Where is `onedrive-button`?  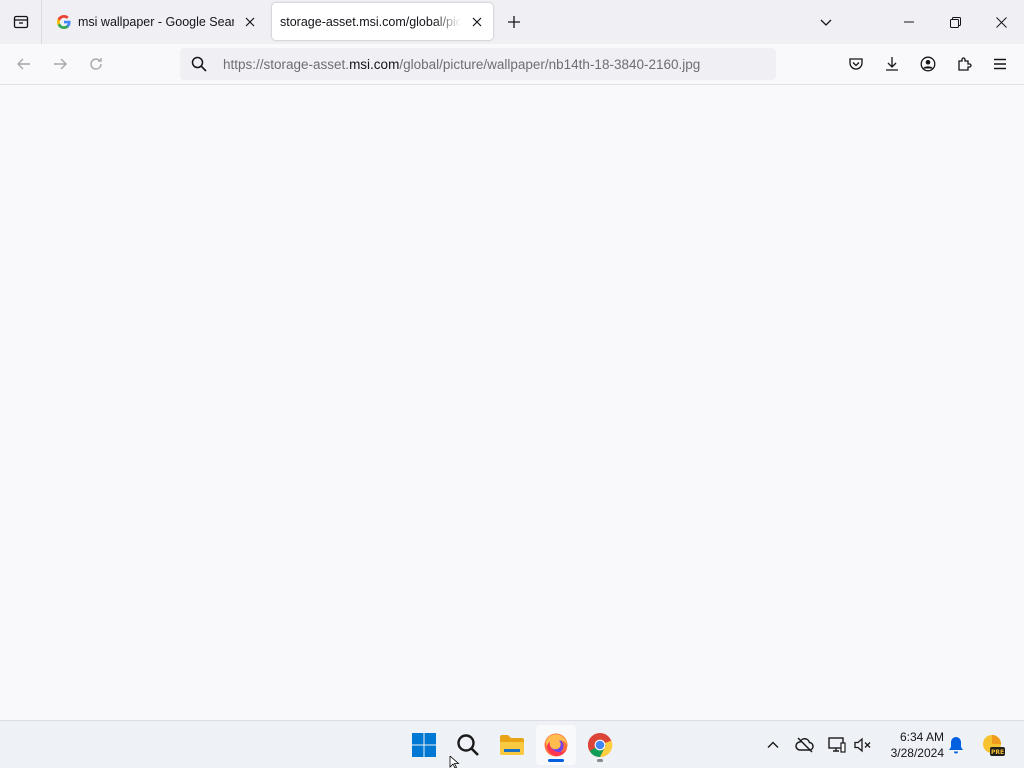
onedrive-button is located at coordinates (805, 745).